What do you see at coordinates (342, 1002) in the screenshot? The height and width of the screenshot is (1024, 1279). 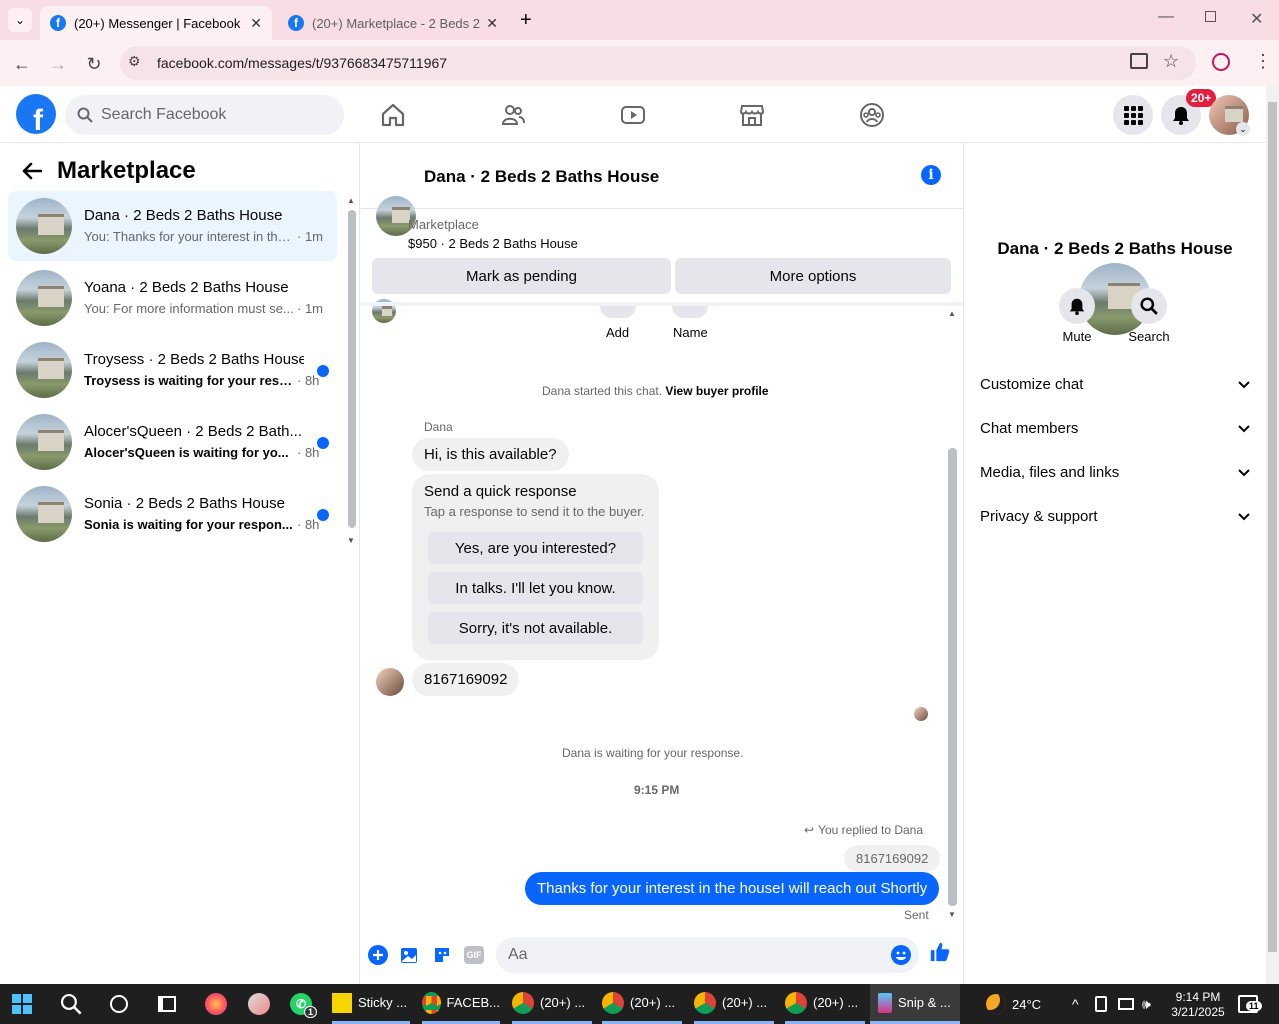 I see `sticky-notes-icon` at bounding box center [342, 1002].